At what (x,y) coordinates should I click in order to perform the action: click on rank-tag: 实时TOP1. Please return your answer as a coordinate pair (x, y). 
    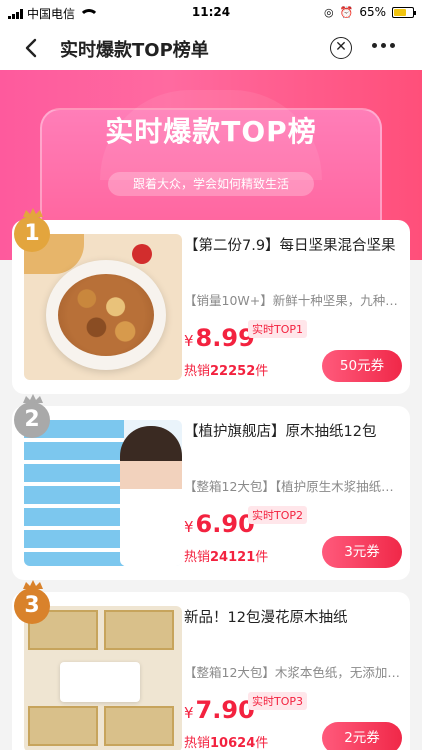
    Looking at the image, I should click on (278, 329).